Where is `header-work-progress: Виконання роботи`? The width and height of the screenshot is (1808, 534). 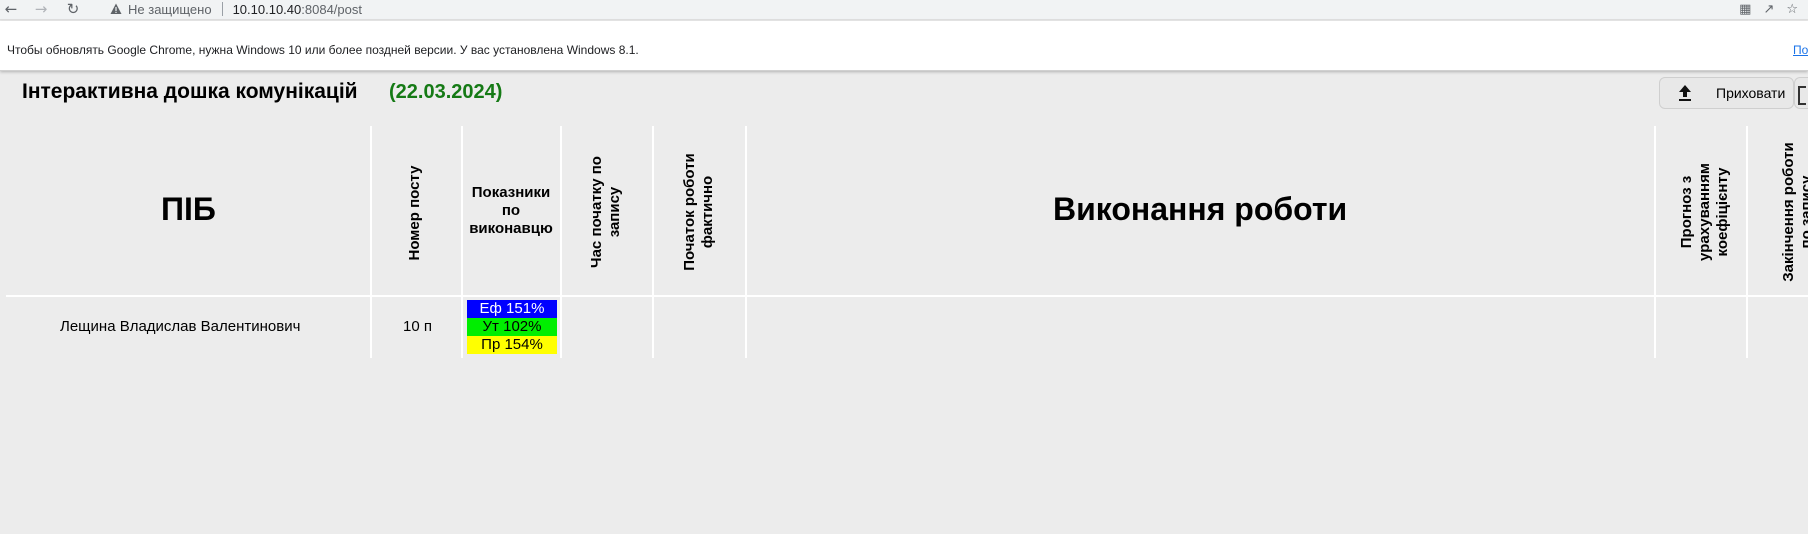
header-work-progress: Виконання роботи is located at coordinates (1200, 209).